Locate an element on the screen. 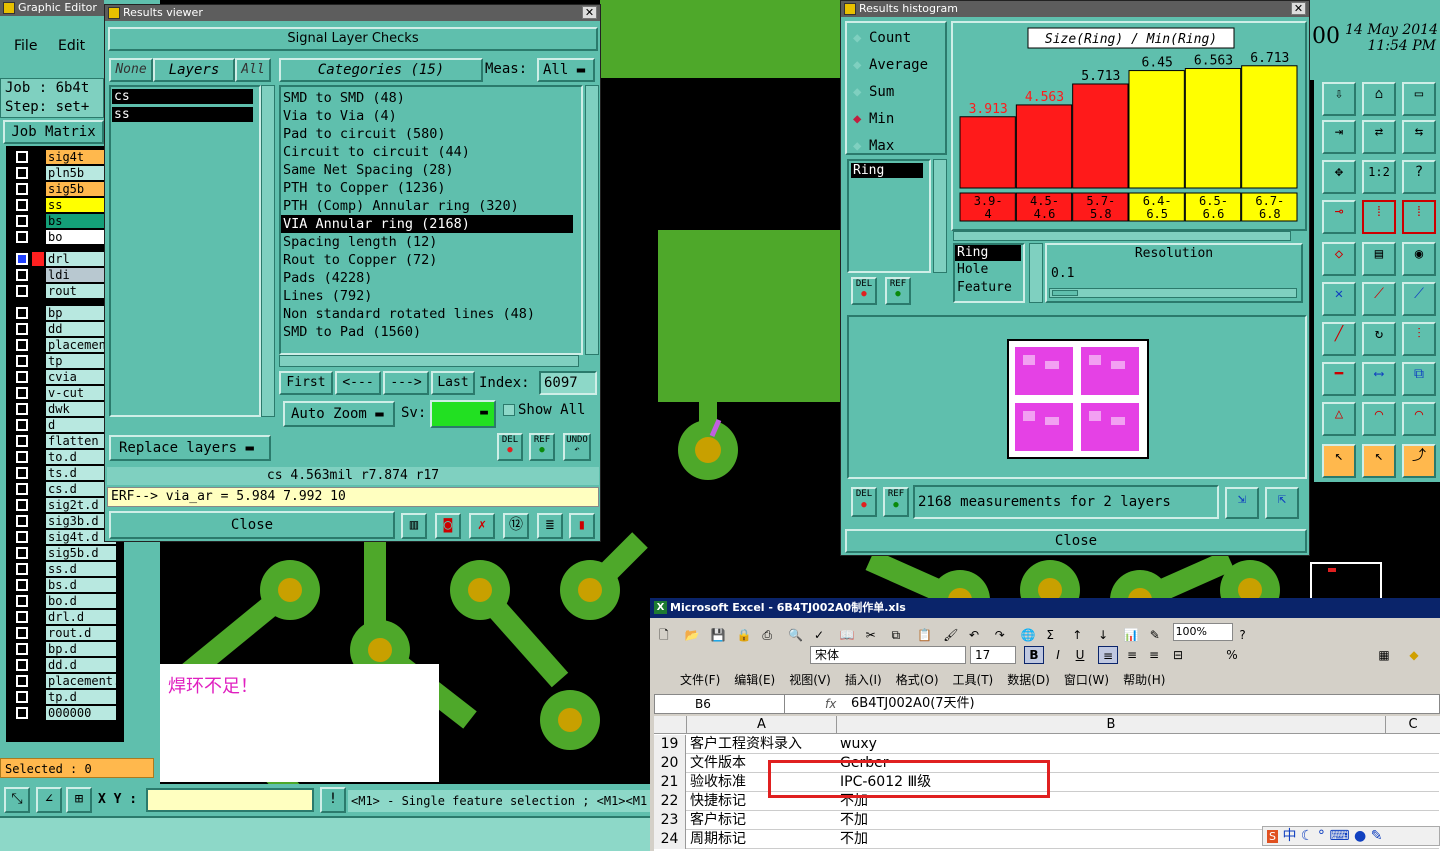 The width and height of the screenshot is (1440, 851). drawing-icon: ✎ is located at coordinates (1158, 633).